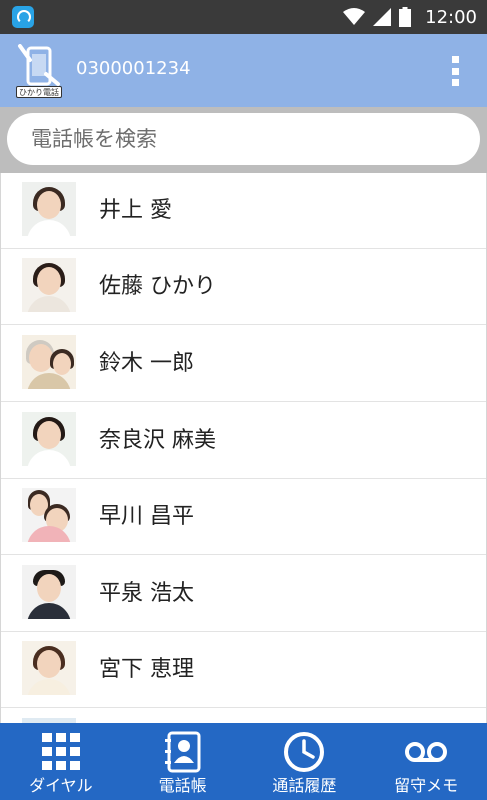 The height and width of the screenshot is (800, 487). What do you see at coordinates (39, 65) in the screenshot?
I see `phone-handset-icon` at bounding box center [39, 65].